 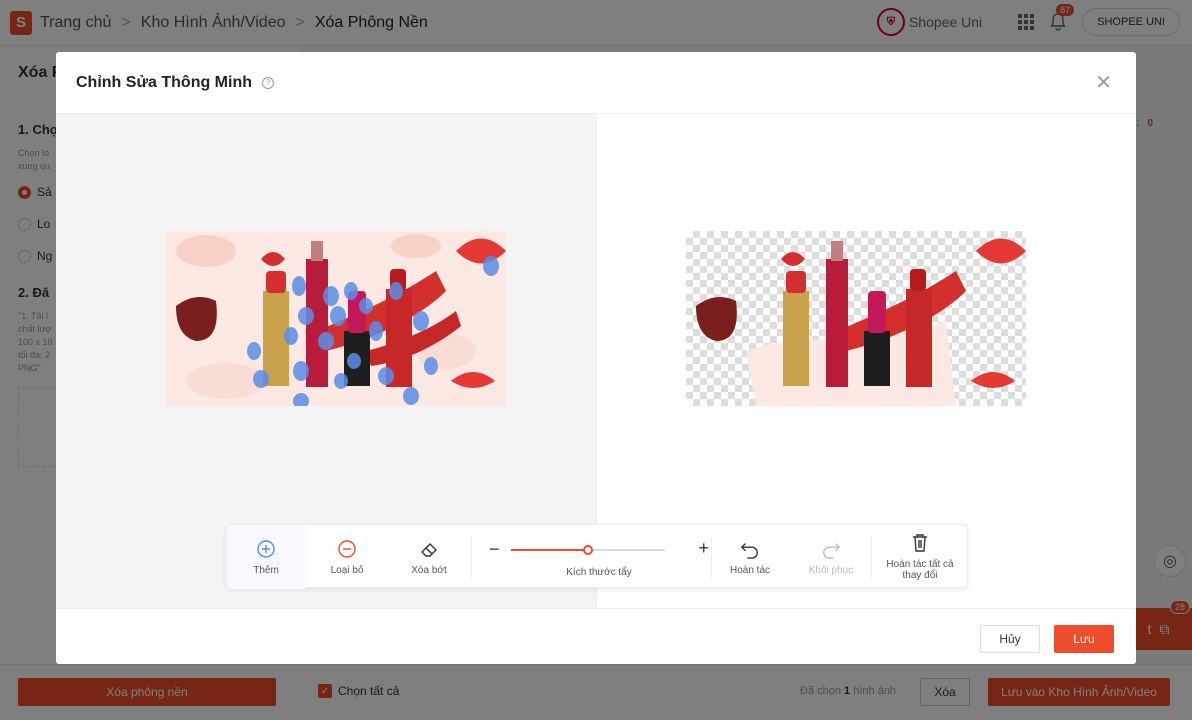 What do you see at coordinates (703, 548) in the screenshot?
I see `brush-increase-icon: +` at bounding box center [703, 548].